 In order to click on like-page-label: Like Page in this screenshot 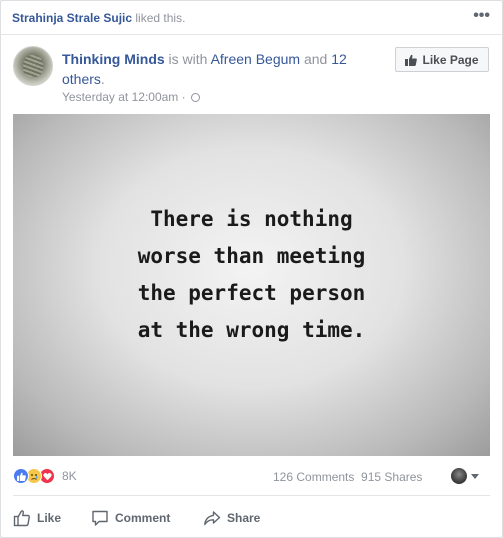, I will do `click(450, 59)`.